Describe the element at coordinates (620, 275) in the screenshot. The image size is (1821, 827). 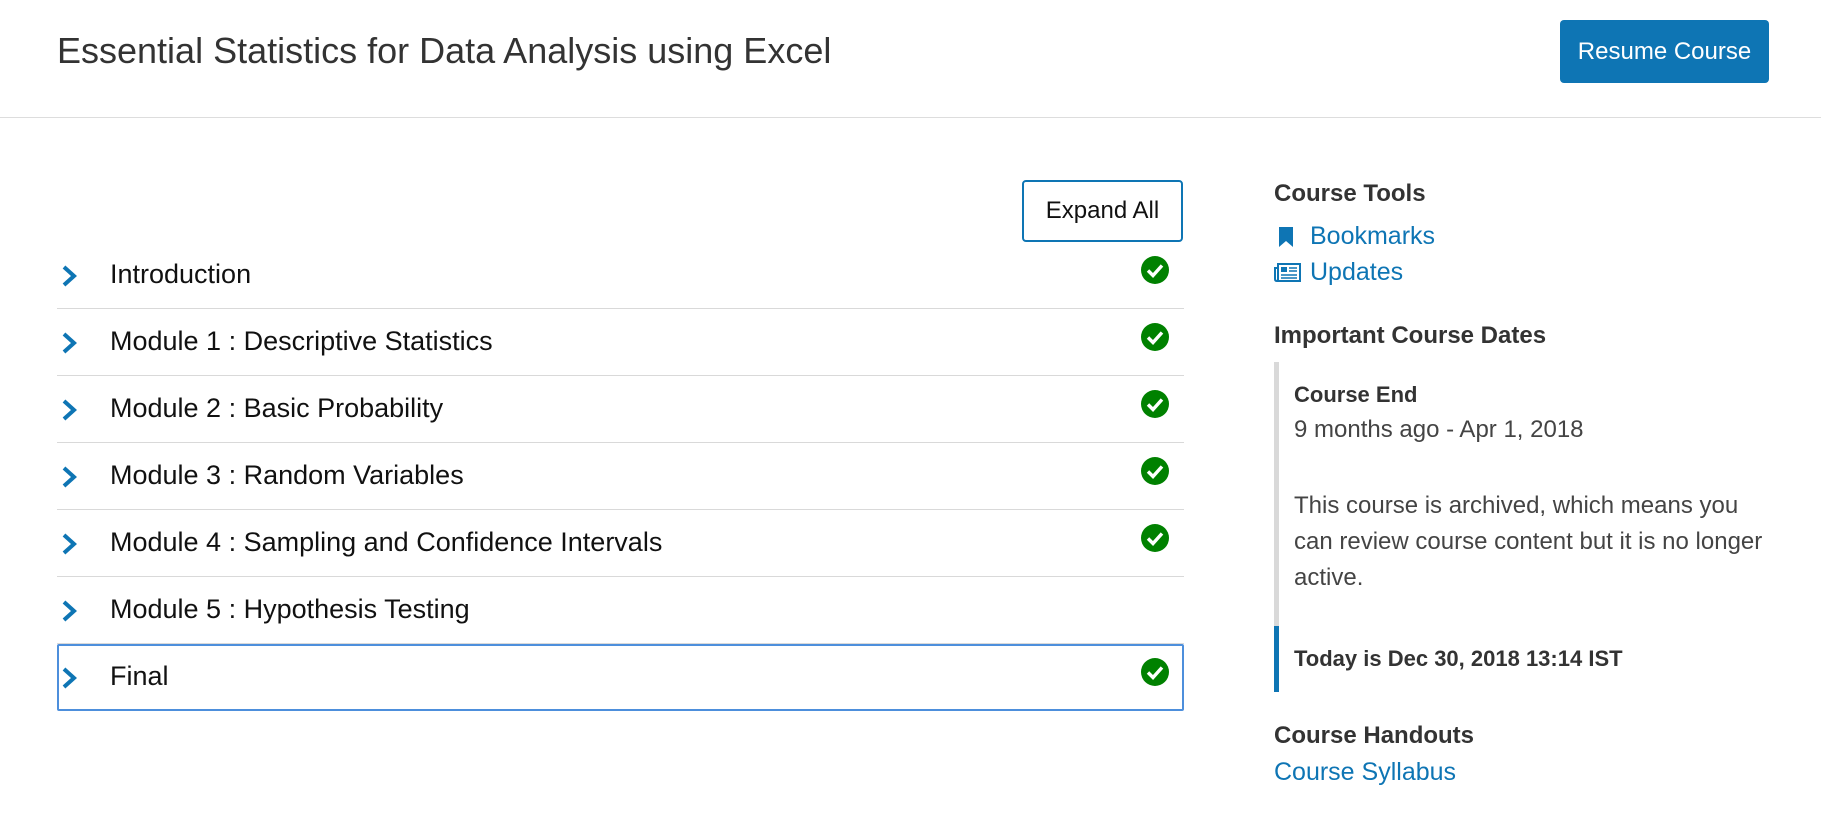
I see `outline-section-introduction: Introduction` at that location.